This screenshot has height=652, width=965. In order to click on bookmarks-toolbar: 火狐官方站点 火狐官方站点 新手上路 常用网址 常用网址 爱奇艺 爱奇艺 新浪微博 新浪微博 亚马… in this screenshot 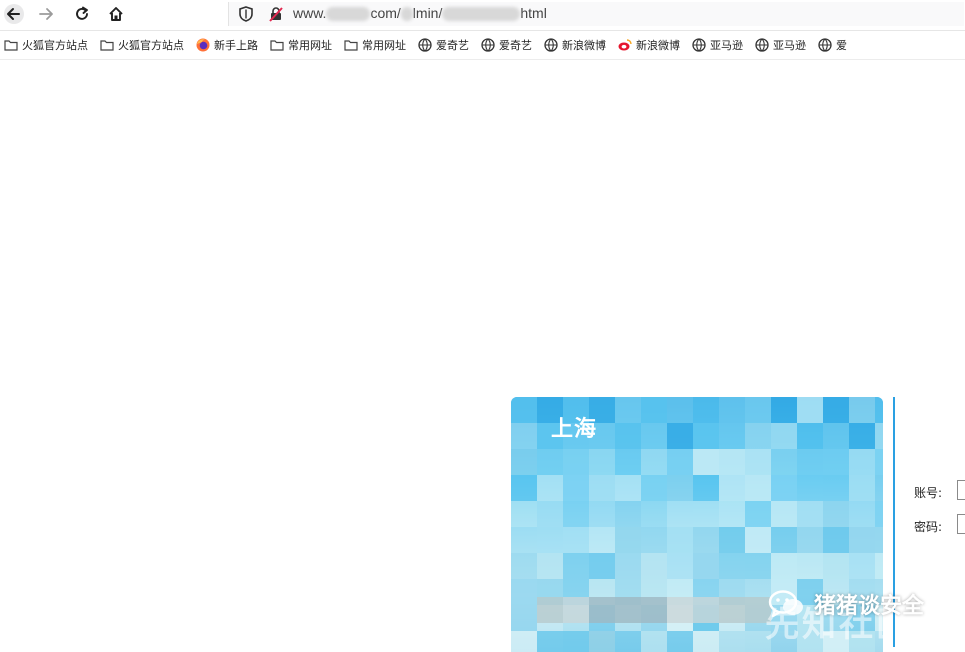, I will do `click(482, 45)`.